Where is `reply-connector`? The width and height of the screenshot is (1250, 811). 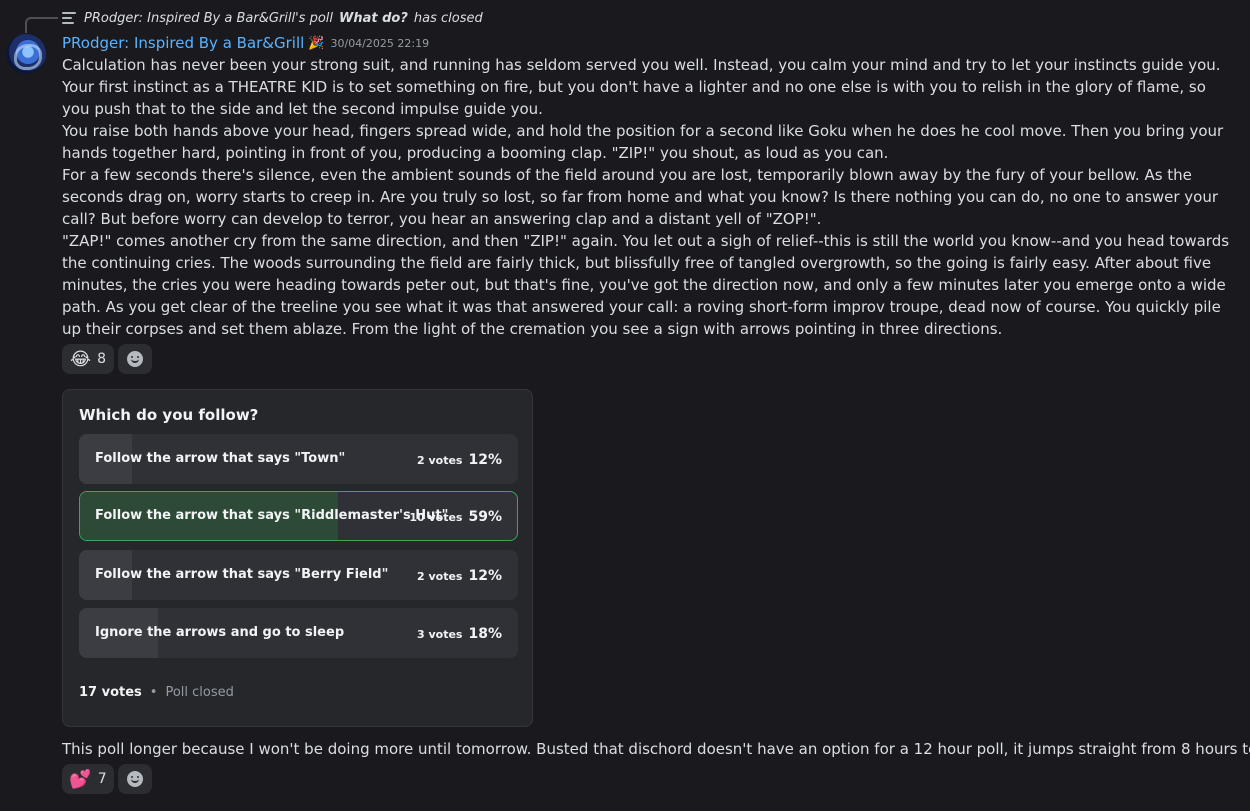
reply-connector is located at coordinates (41, 25).